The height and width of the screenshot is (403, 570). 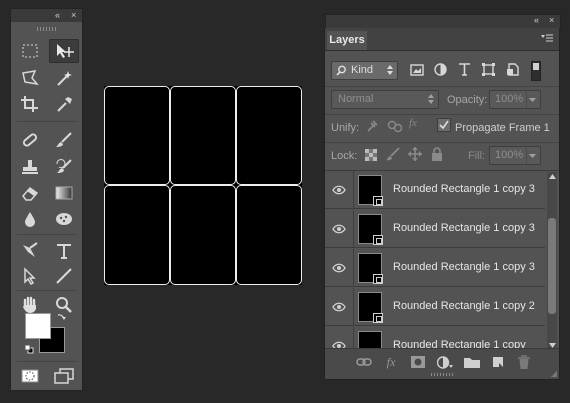 What do you see at coordinates (61, 316) in the screenshot?
I see `swap-colors-icon` at bounding box center [61, 316].